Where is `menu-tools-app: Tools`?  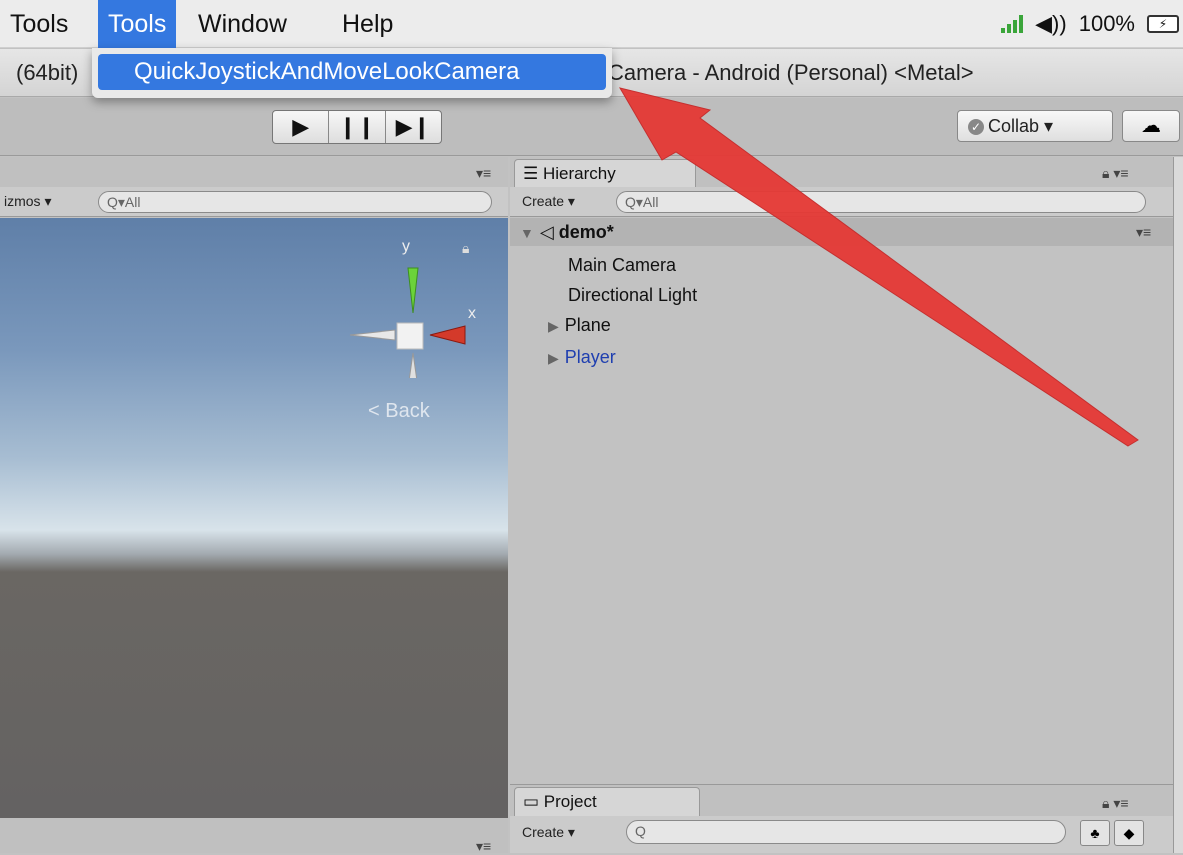
menu-tools-app: Tools is located at coordinates (39, 24).